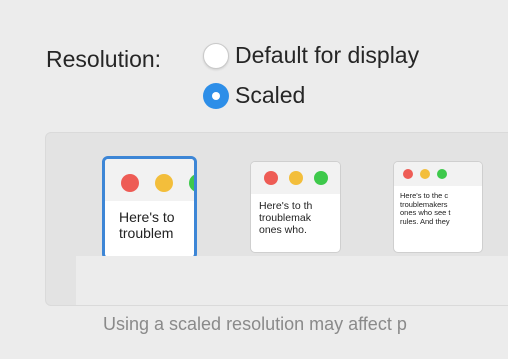  What do you see at coordinates (286, 218) in the screenshot?
I see `thumbnail-text: Here's to th troublemak ones who.` at bounding box center [286, 218].